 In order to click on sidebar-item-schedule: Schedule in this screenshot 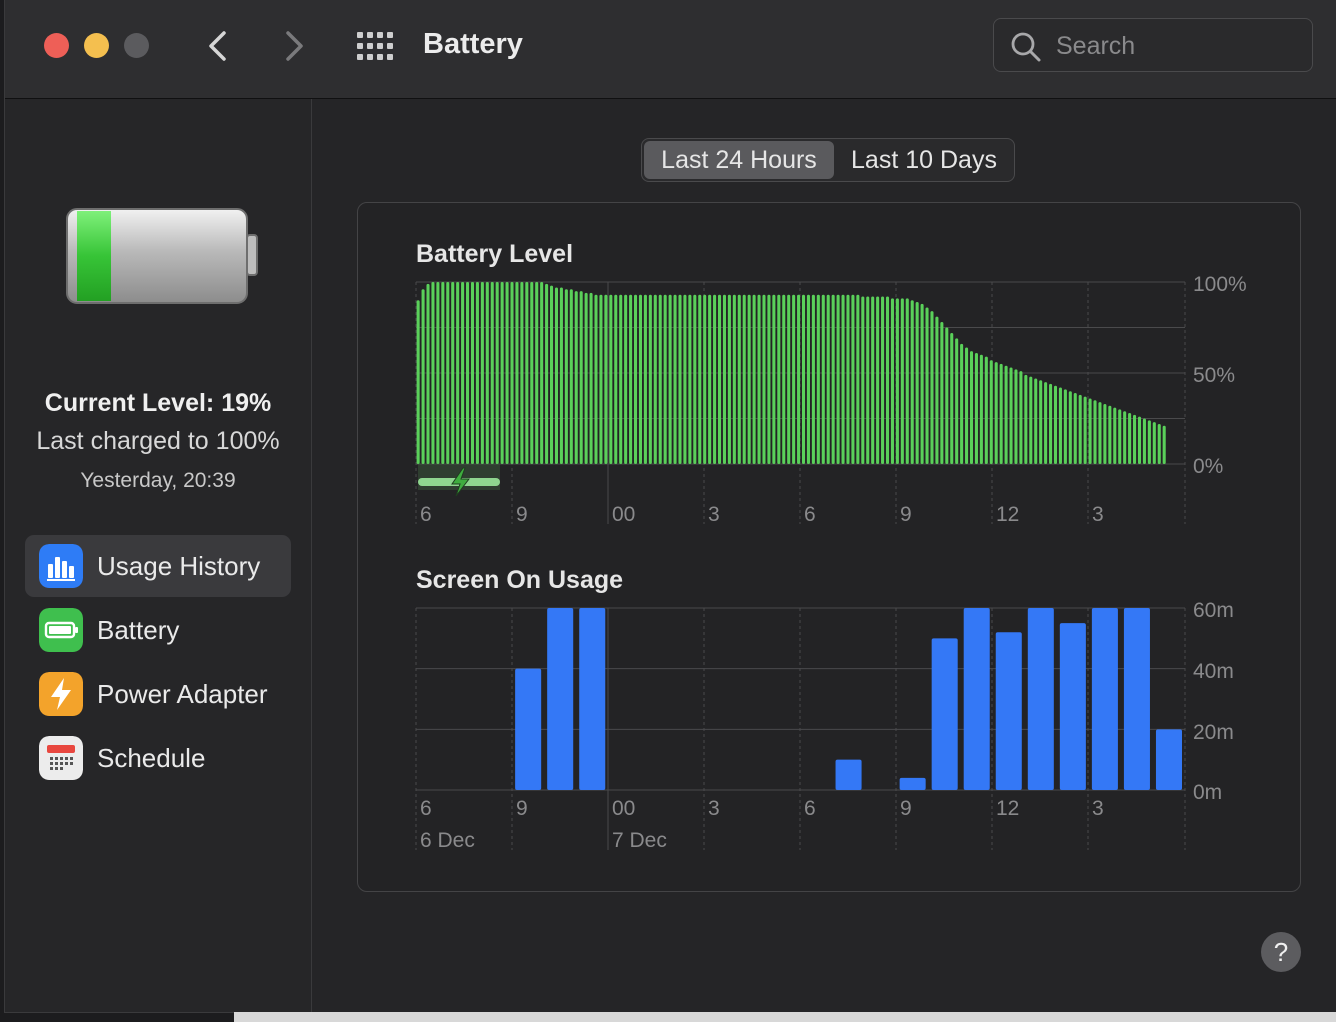, I will do `click(158, 758)`.